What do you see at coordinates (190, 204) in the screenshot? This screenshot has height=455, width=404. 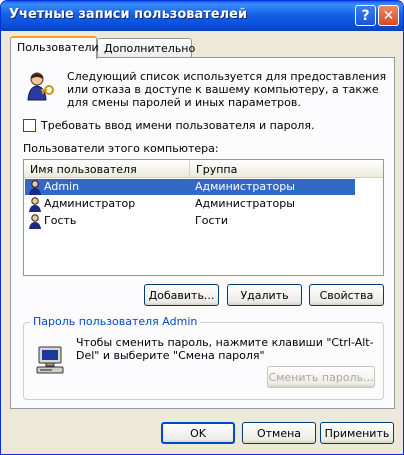 I see `table-row: Администратор Администраторы` at bounding box center [190, 204].